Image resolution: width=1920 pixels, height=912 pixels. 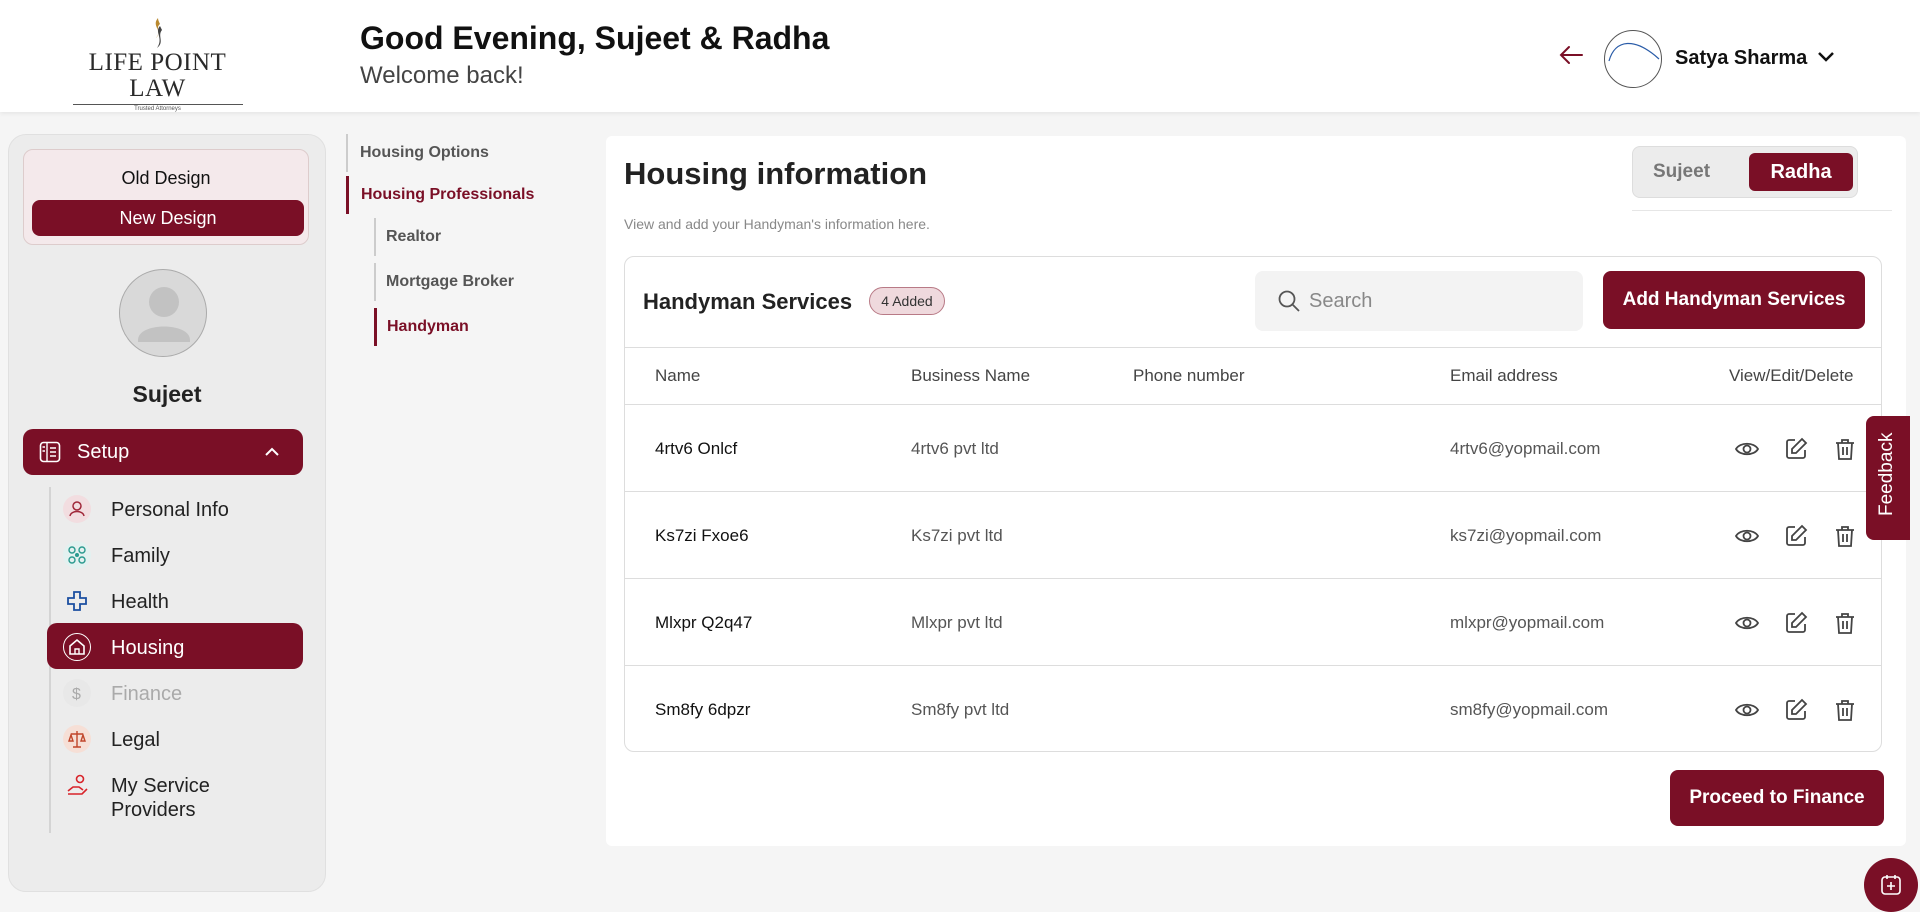 What do you see at coordinates (407, 237) in the screenshot?
I see `subnav-realtor: Realtor` at bounding box center [407, 237].